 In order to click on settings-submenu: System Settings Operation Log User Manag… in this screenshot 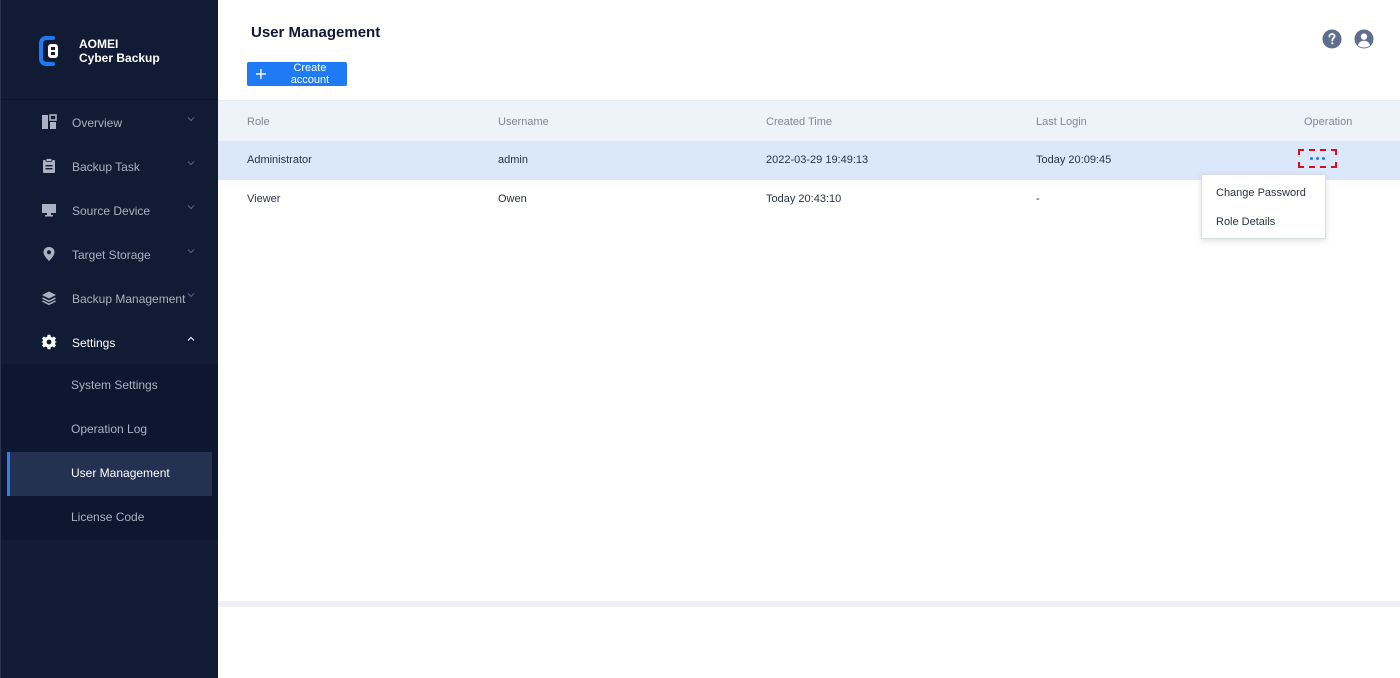, I will do `click(110, 452)`.